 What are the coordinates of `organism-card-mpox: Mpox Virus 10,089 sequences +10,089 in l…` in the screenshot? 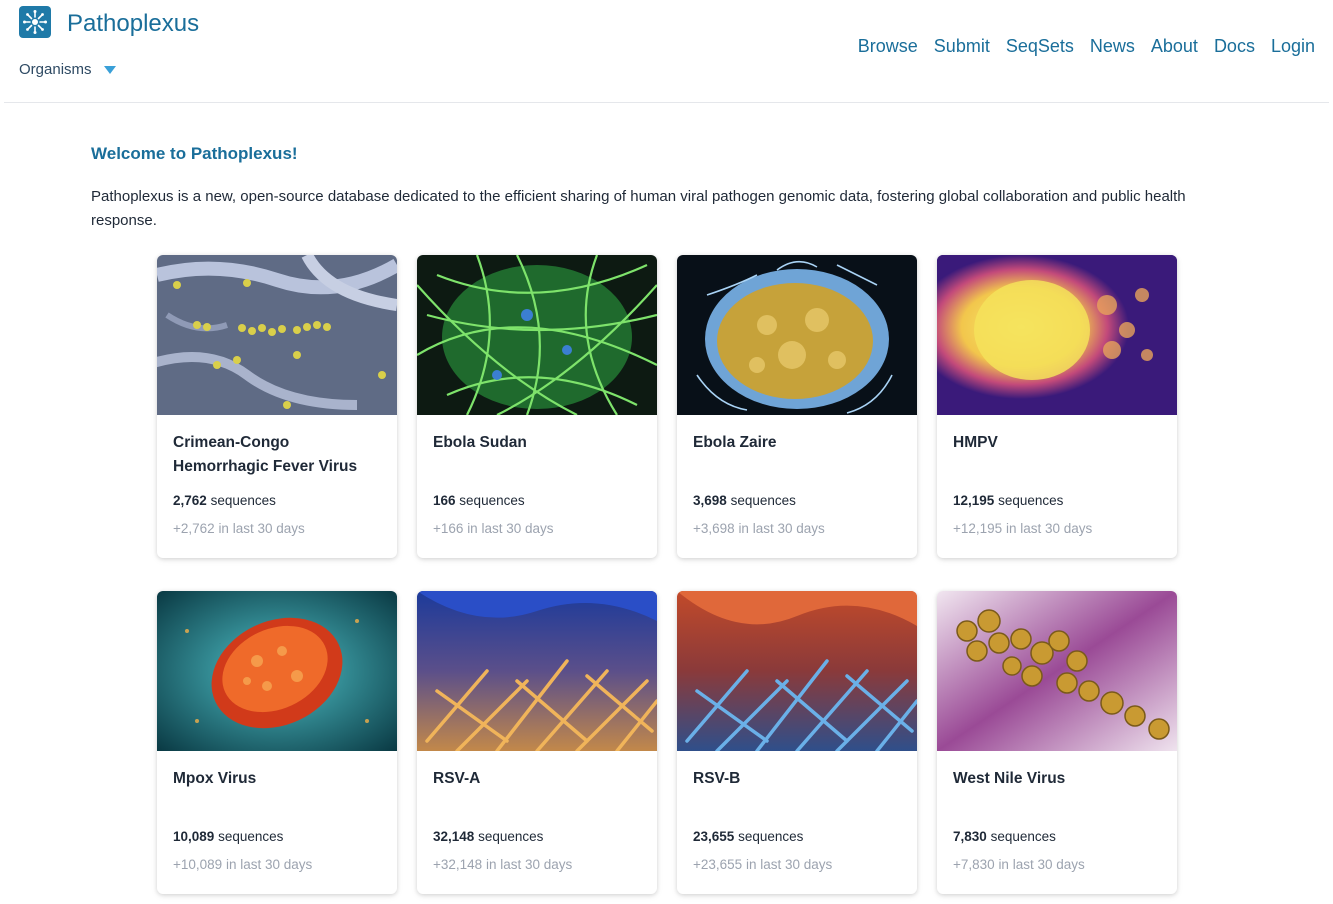 It's located at (277, 742).